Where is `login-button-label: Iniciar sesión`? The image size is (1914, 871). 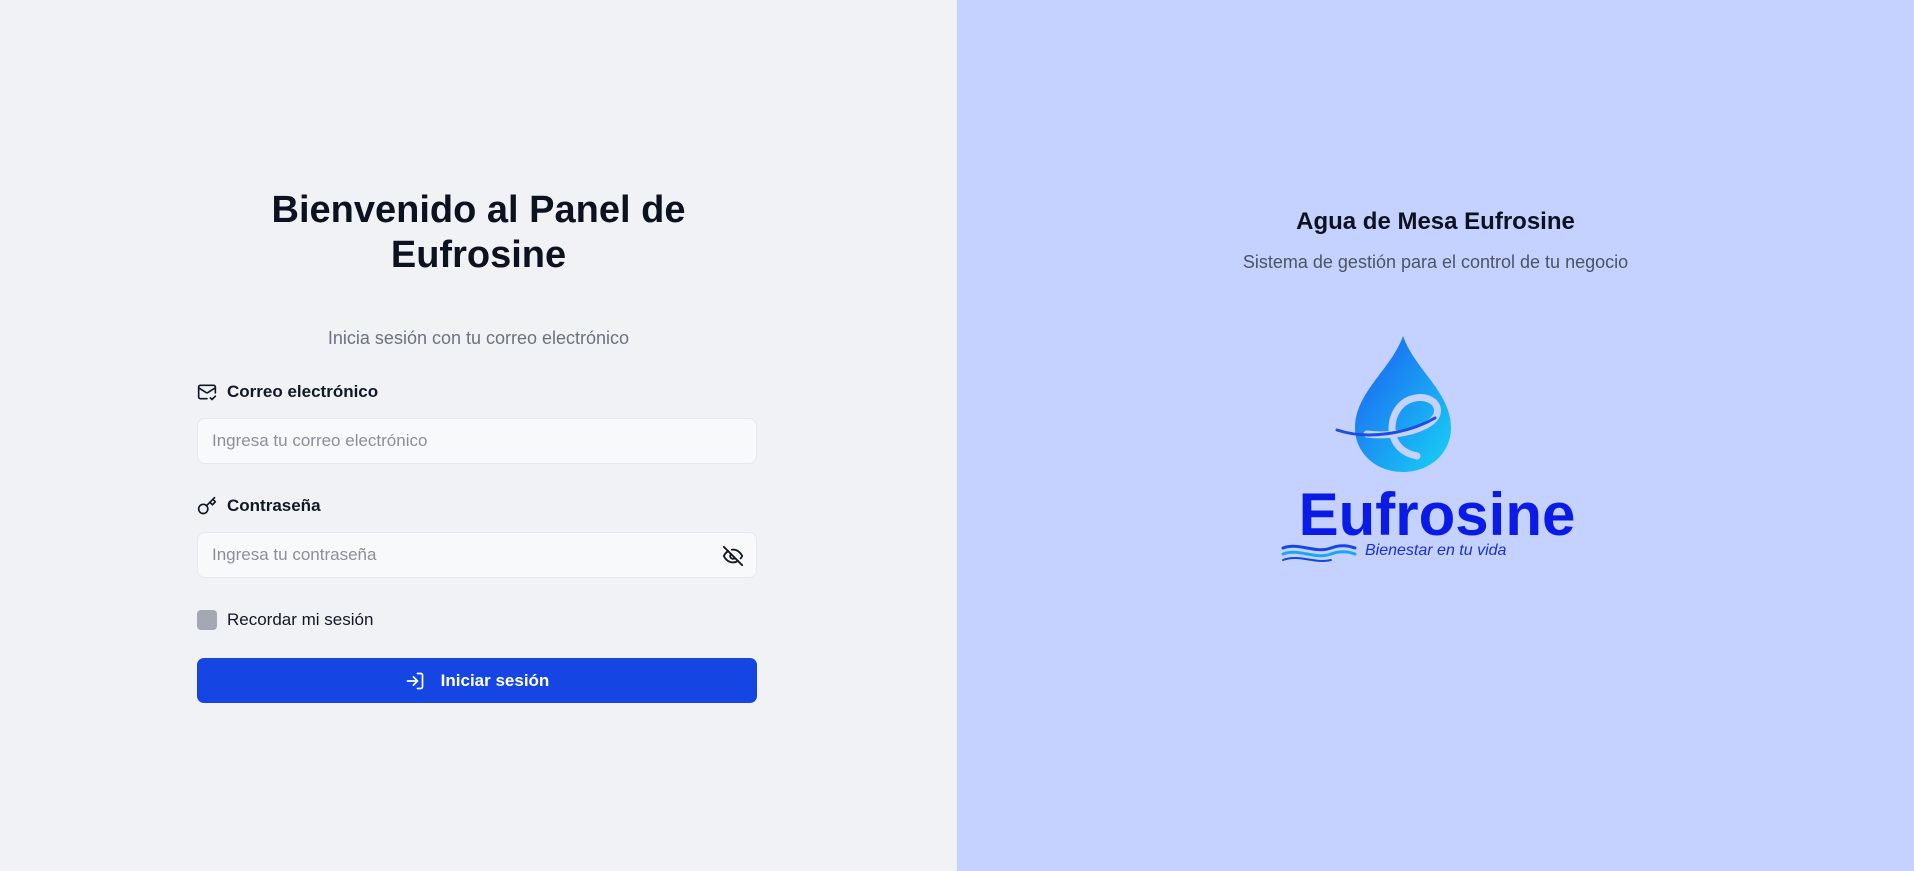 login-button-label: Iniciar sesión is located at coordinates (495, 680).